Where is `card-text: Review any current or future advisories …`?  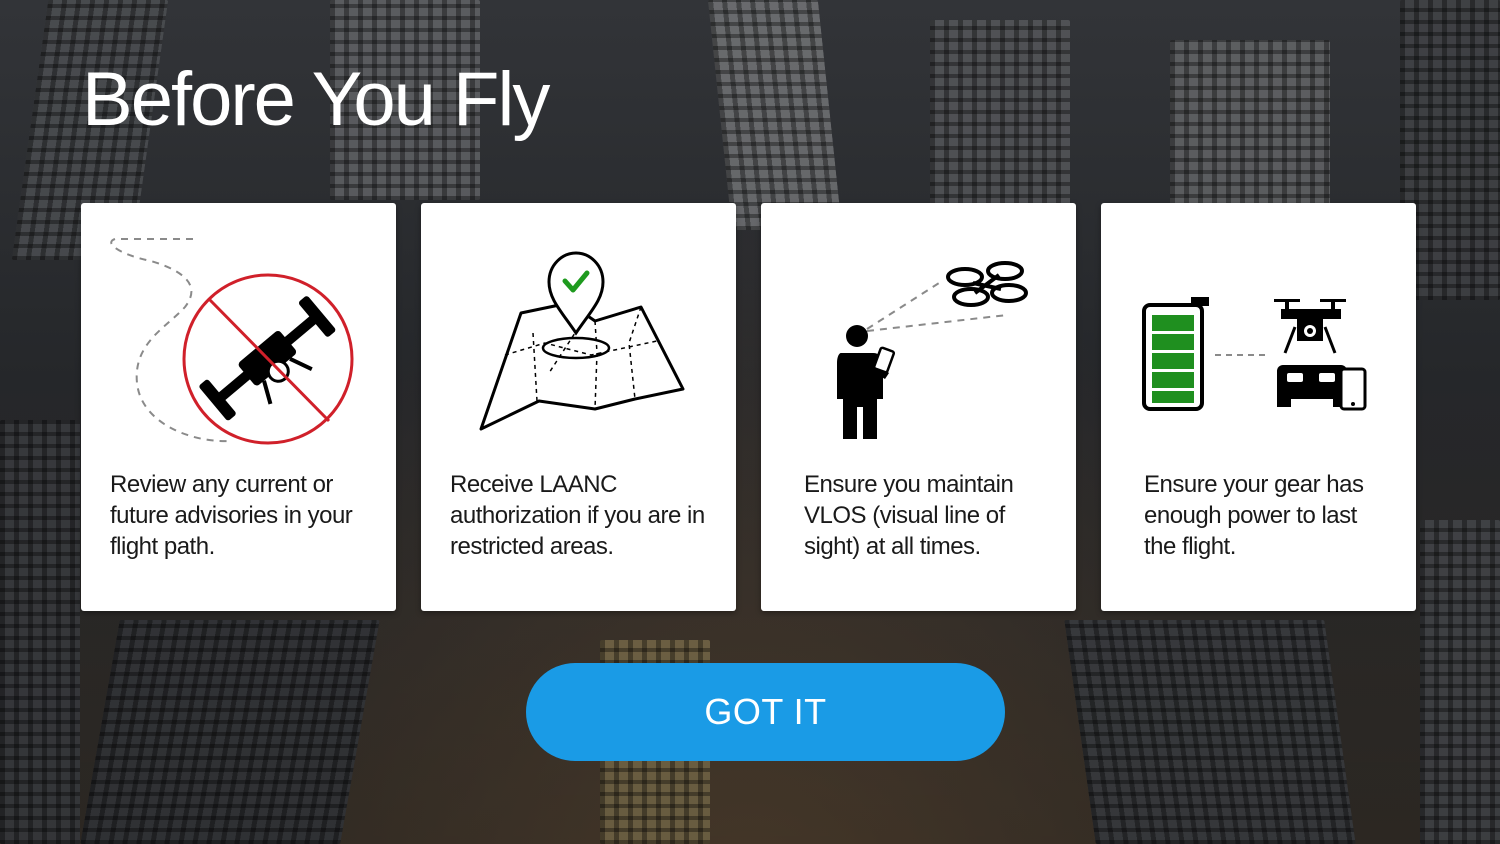 card-text: Review any current or future advisories … is located at coordinates (231, 515).